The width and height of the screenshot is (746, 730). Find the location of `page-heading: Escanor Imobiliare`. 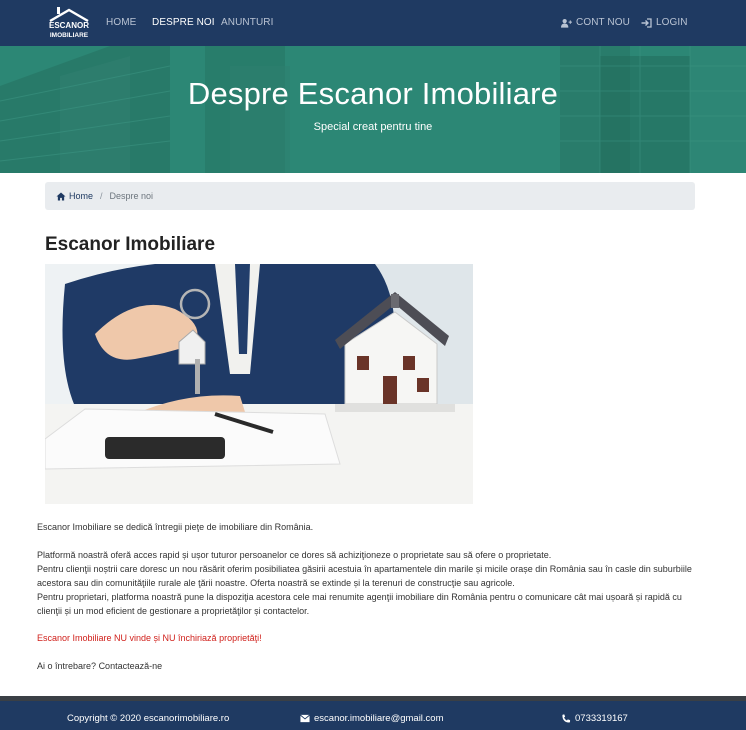

page-heading: Escanor Imobiliare is located at coordinates (130, 244).